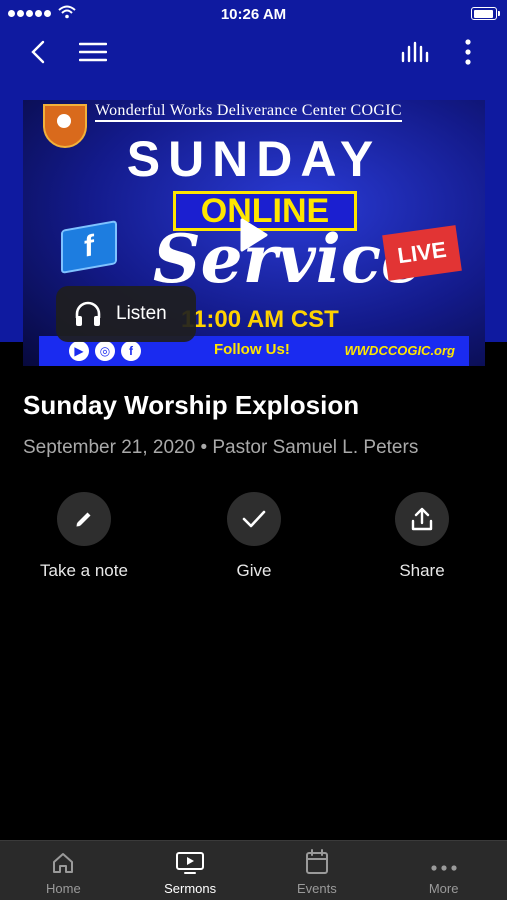 This screenshot has height=900, width=507. I want to click on bottom-tab-bar: Home Sermons Events More, so click(253, 870).